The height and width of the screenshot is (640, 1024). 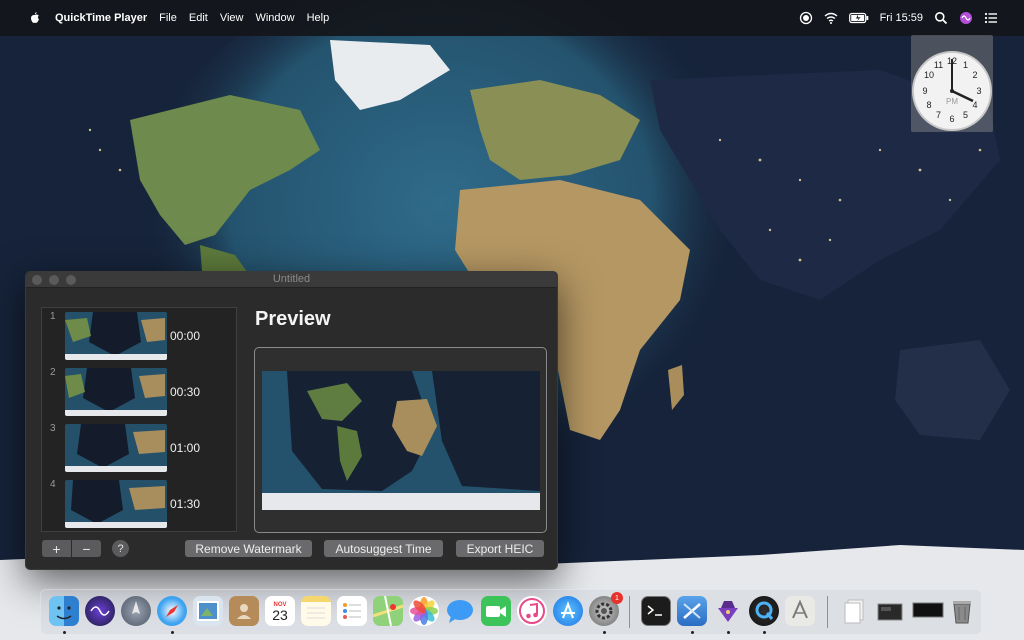 I want to click on frame-row-4: 4 01:30, so click(x=140, y=504).